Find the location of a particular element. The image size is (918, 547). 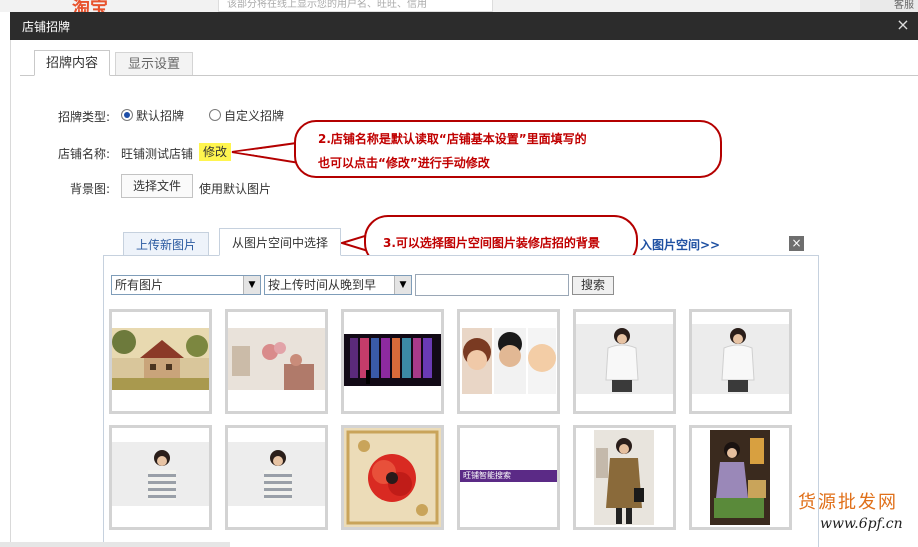

choose-file-button: 选择文件 is located at coordinates (157, 186).